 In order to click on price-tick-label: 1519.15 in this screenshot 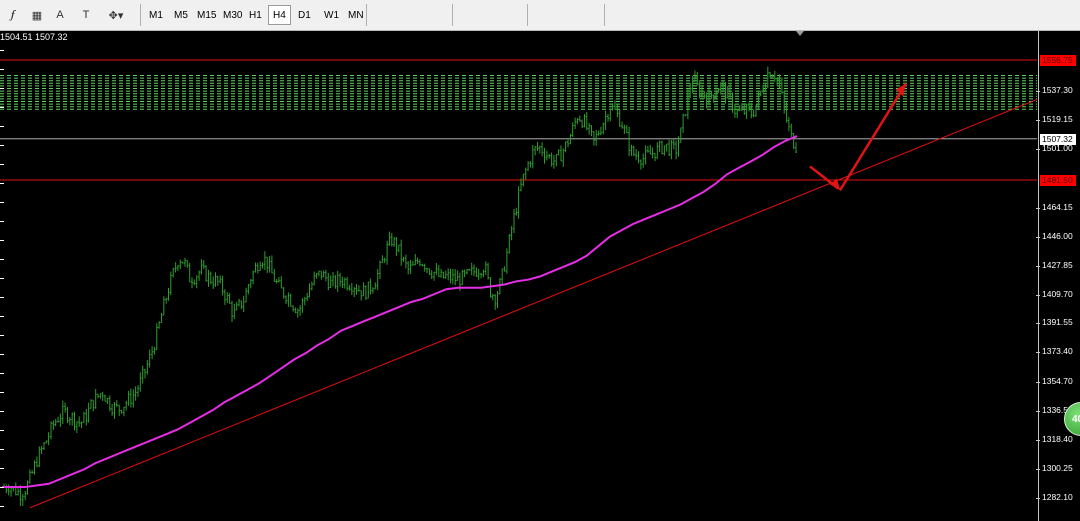, I will do `click(1054, 118)`.